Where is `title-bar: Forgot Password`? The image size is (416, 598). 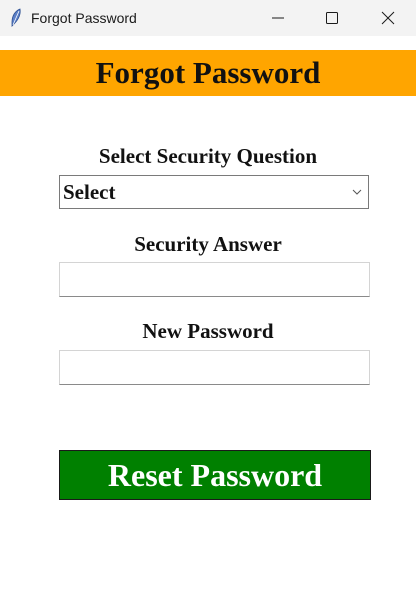
title-bar: Forgot Password is located at coordinates (208, 18).